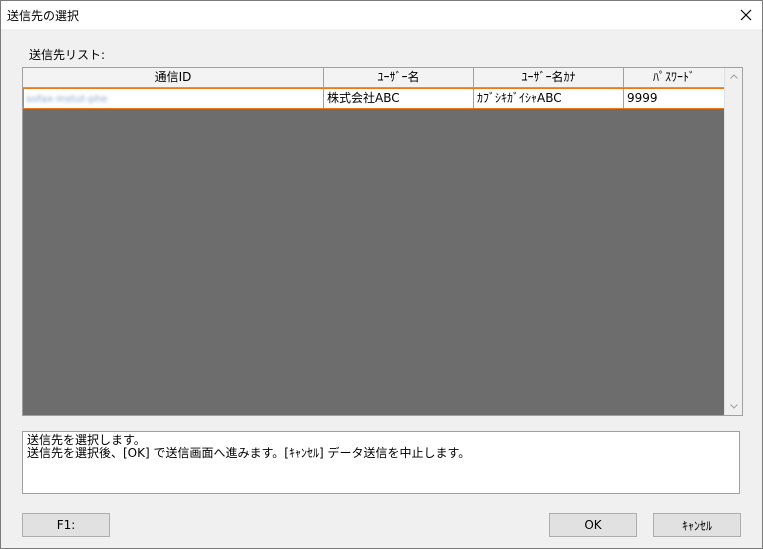 Image resolution: width=763 pixels, height=549 pixels. I want to click on ok-button: OK, so click(593, 525).